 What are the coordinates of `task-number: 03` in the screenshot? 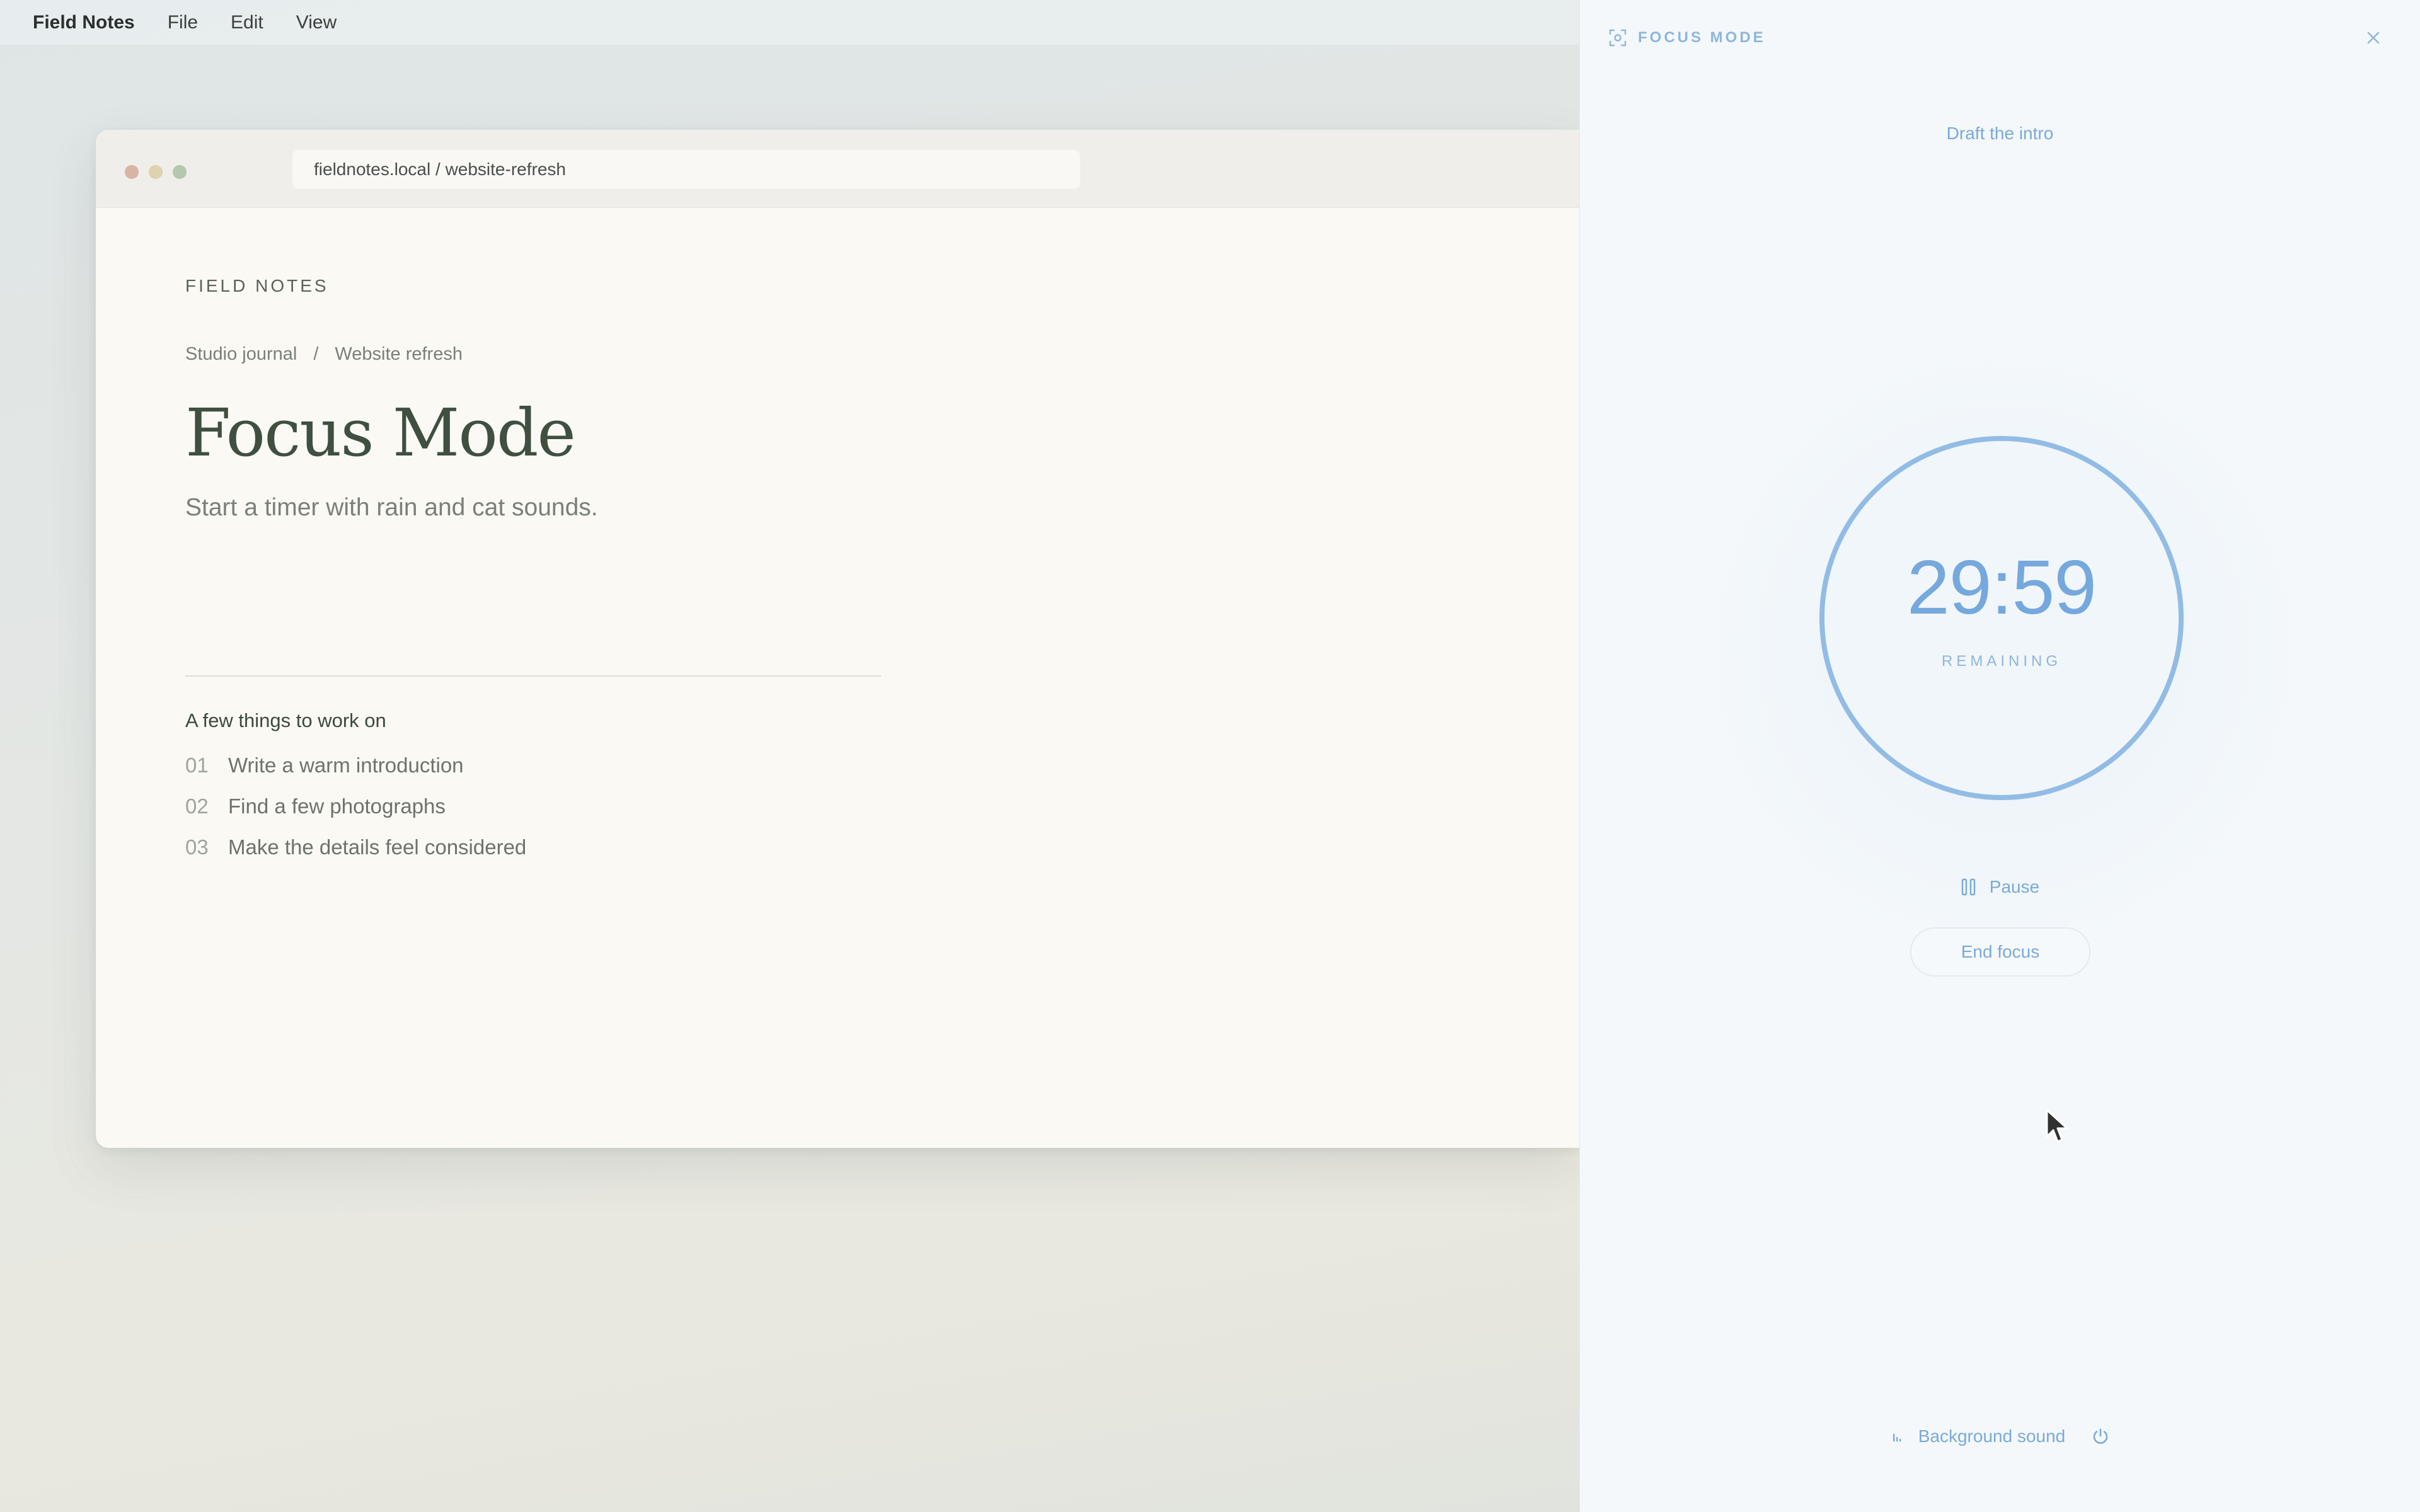 It's located at (197, 847).